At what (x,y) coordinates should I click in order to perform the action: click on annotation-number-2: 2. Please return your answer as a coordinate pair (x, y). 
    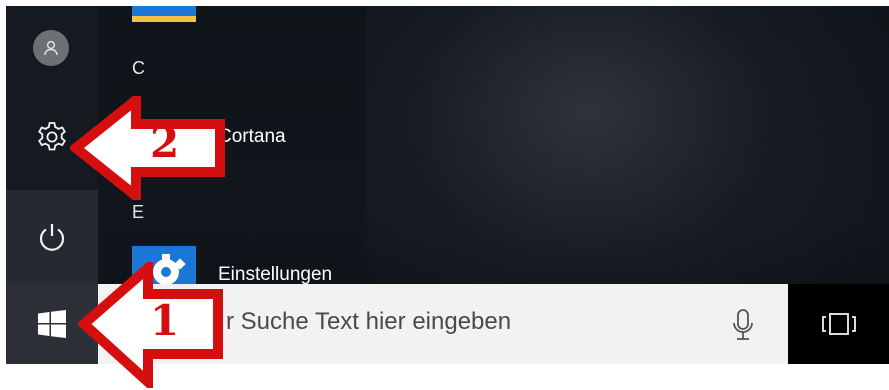
    Looking at the image, I should click on (165, 142).